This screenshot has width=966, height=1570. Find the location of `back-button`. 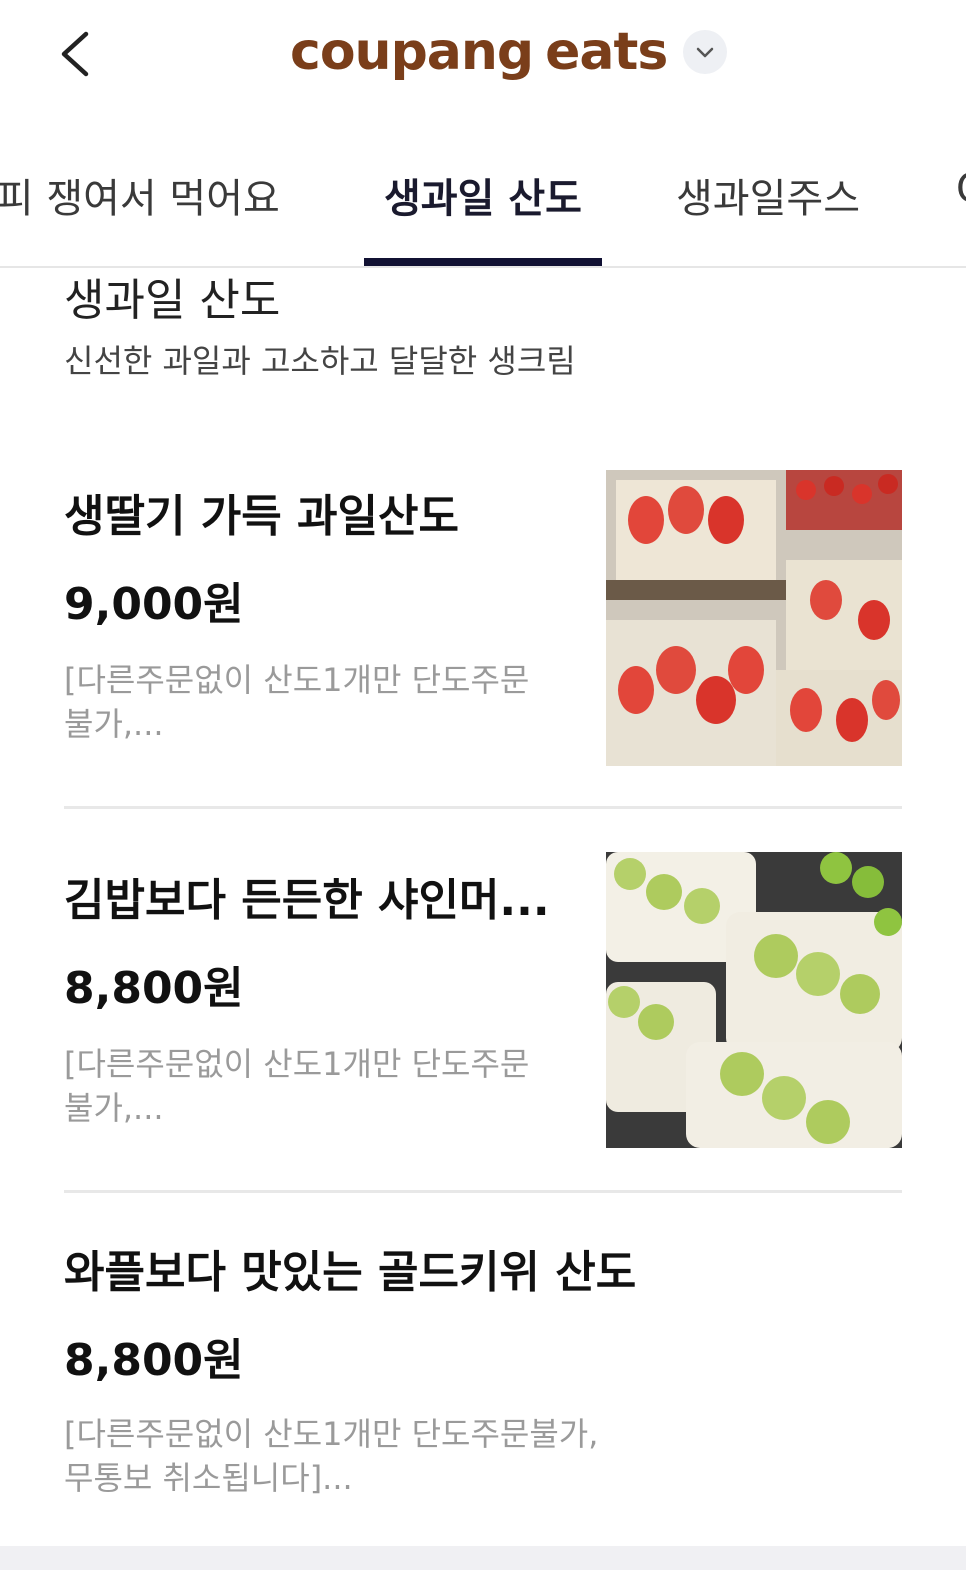

back-button is located at coordinates (77, 54).